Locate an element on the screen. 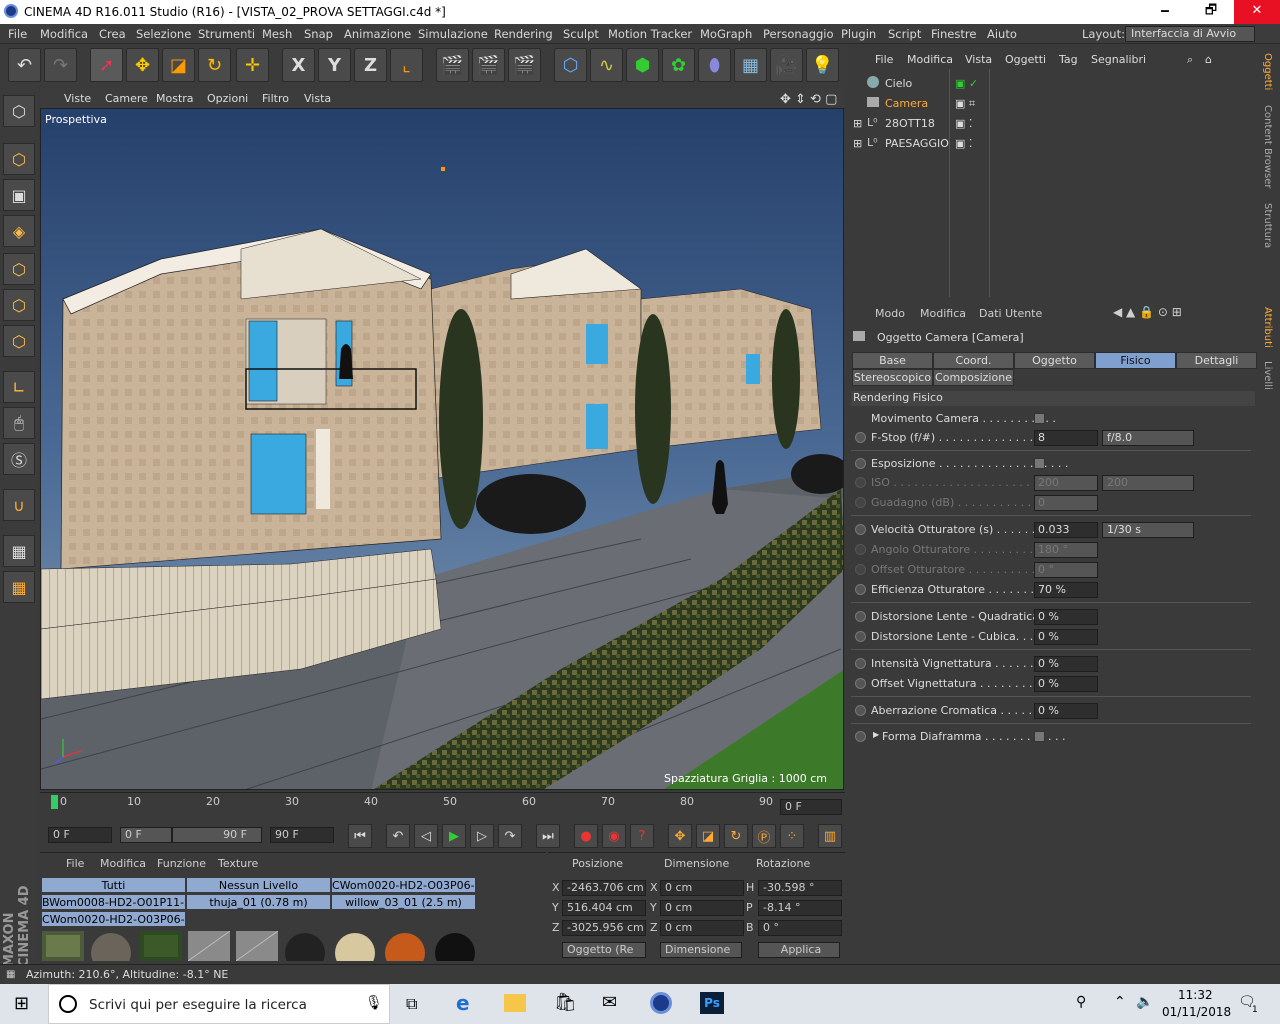 Image resolution: width=1280 pixels, height=1024 pixels. key-pla-icon: ⁘ is located at coordinates (792, 836).